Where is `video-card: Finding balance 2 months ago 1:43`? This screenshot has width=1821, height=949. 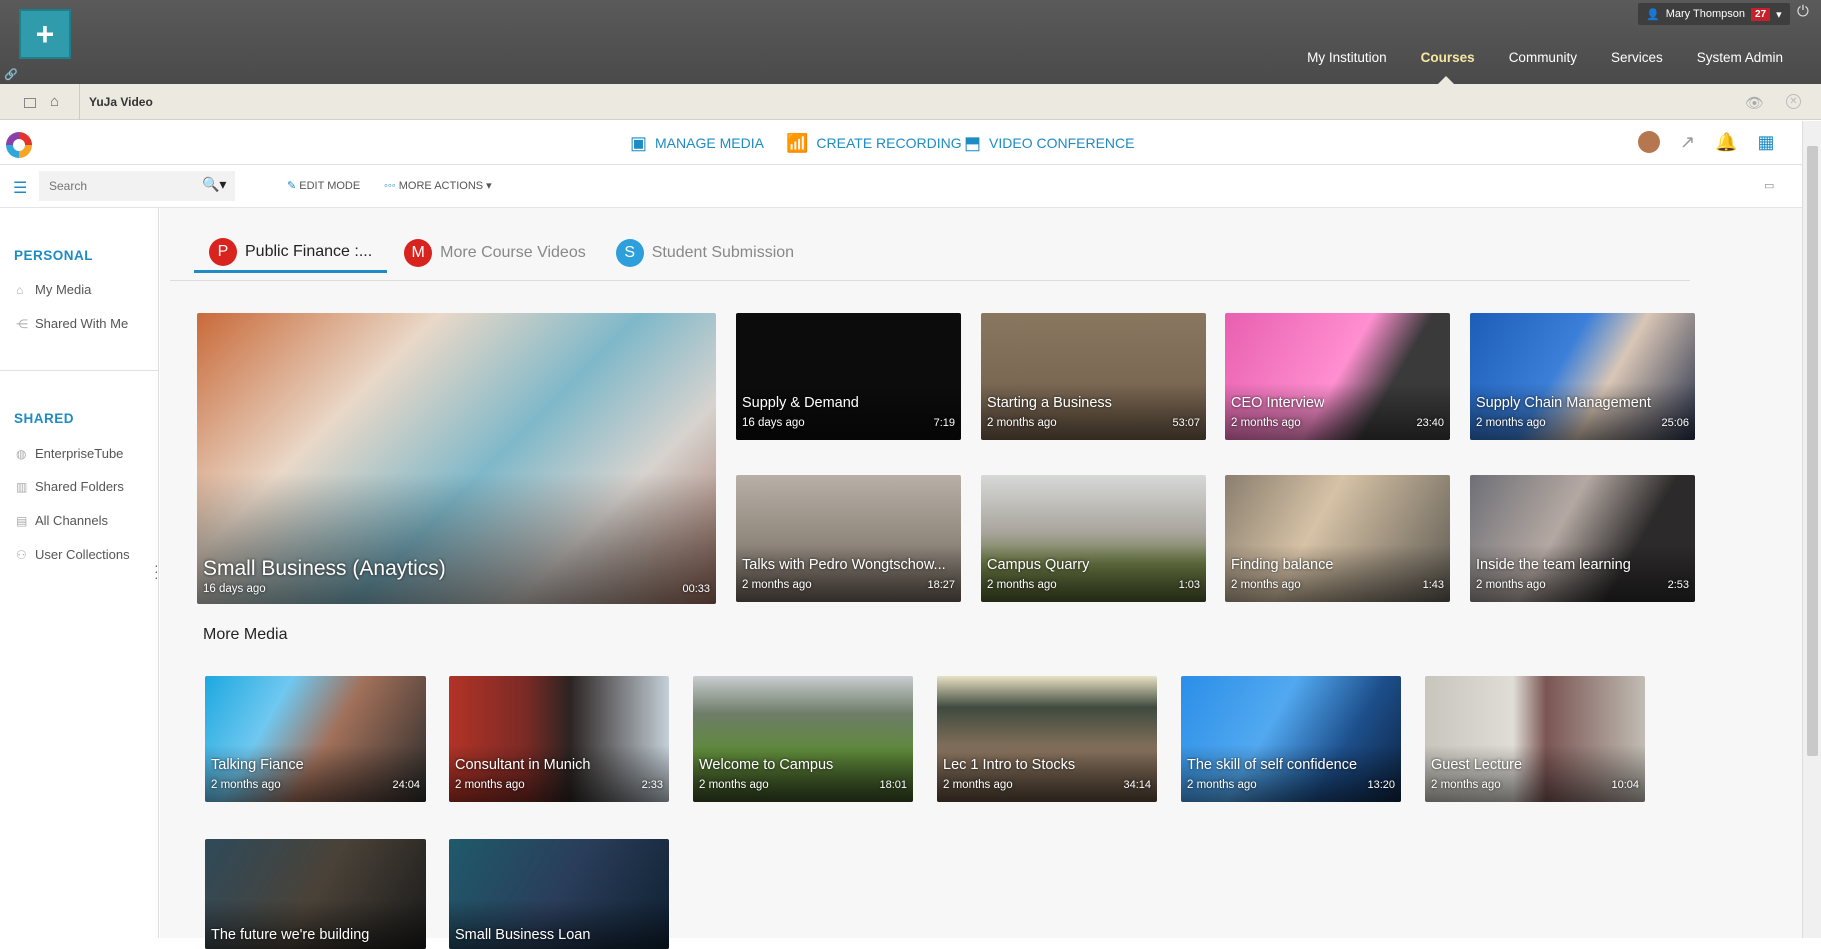
video-card: Finding balance 2 months ago 1:43 is located at coordinates (1337, 538).